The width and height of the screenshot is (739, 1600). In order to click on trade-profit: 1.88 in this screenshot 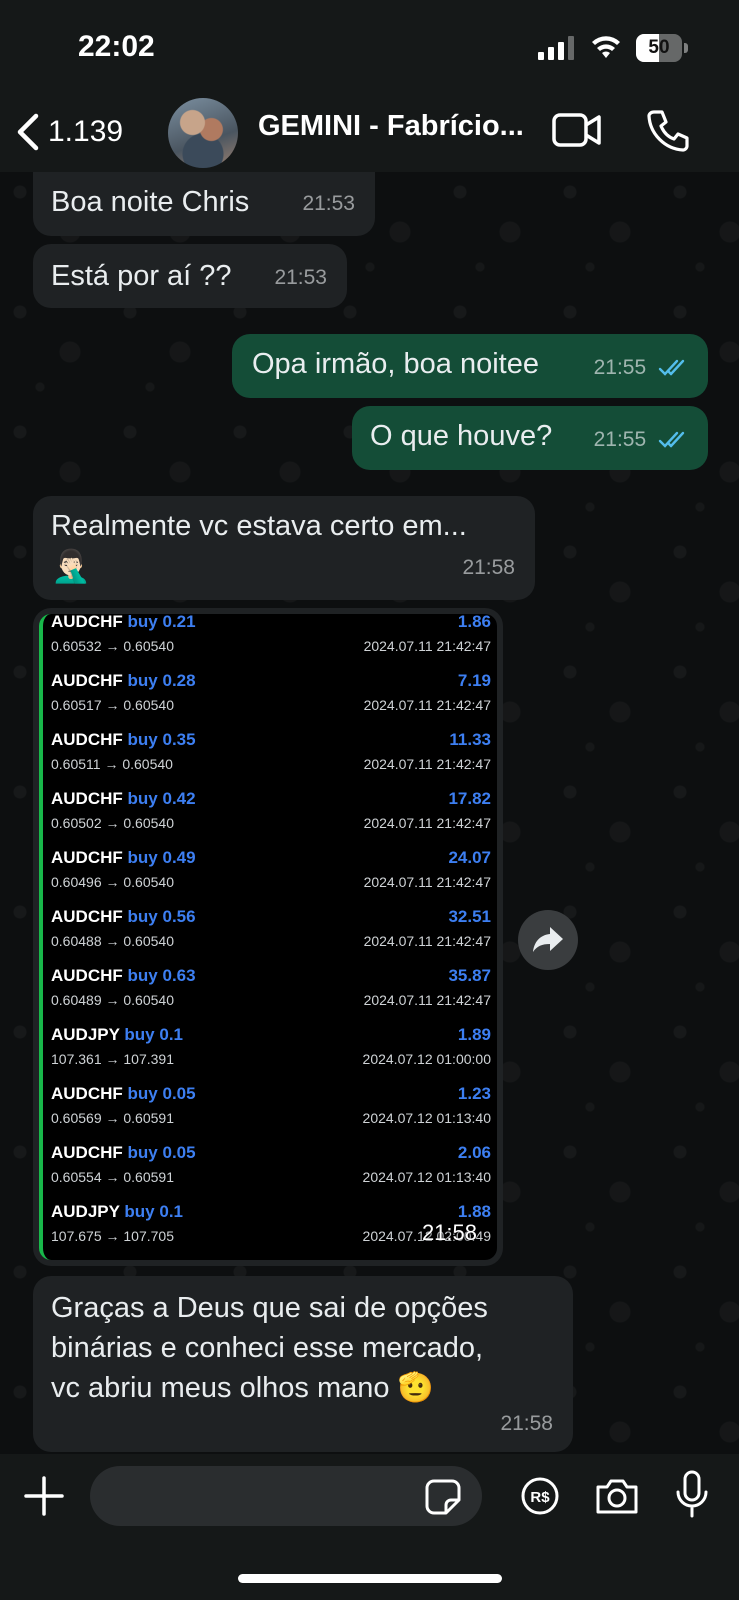, I will do `click(474, 1211)`.